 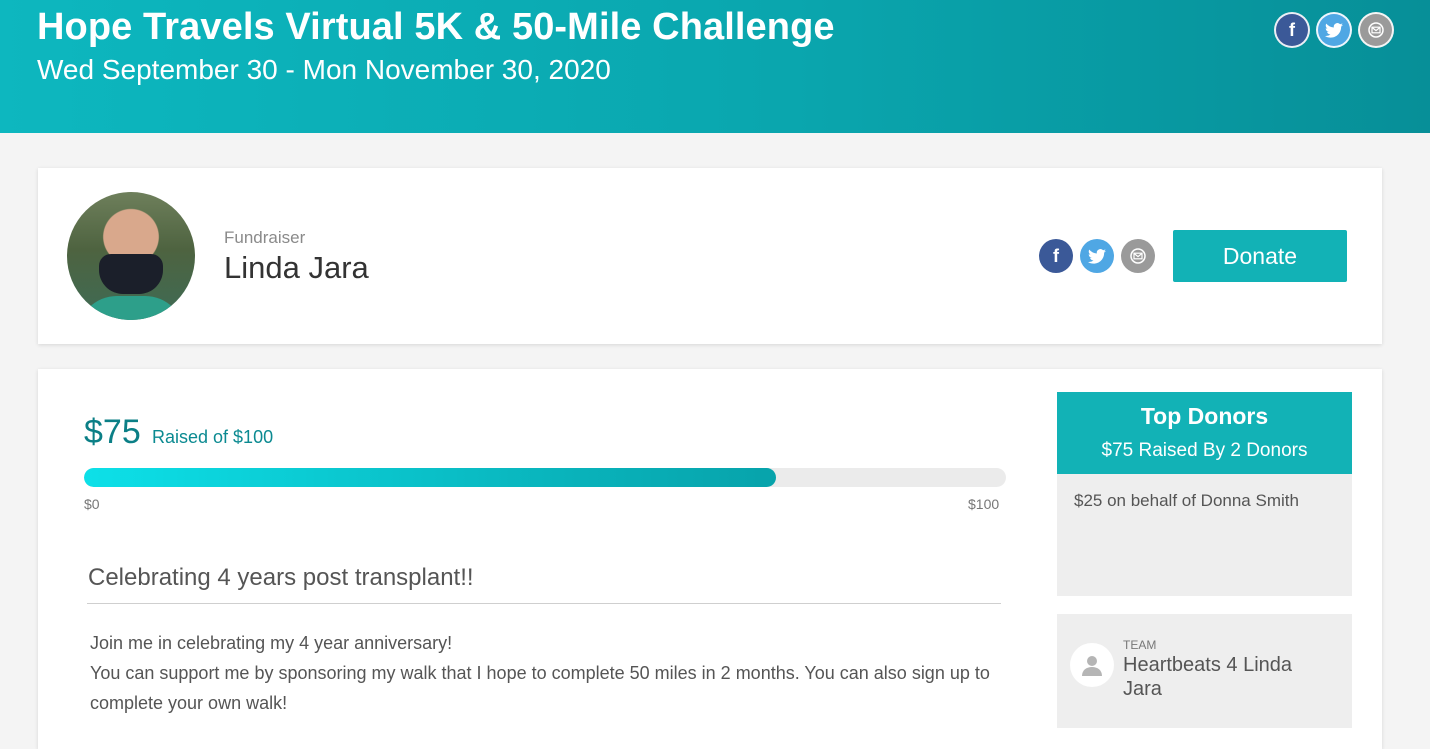 I want to click on donor-item: $25 on behalf of Donna Smith, so click(x=1186, y=500).